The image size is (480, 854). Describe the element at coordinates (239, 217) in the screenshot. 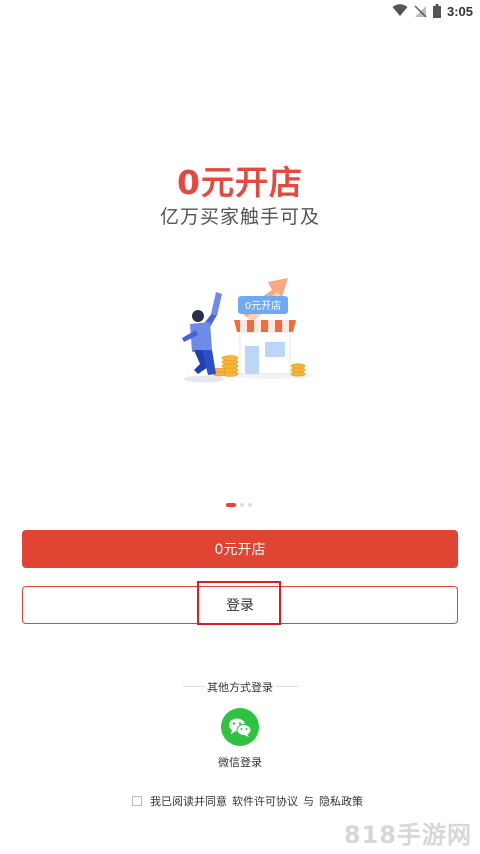

I see `hero-subtitle: 亿万买家触手可及` at that location.